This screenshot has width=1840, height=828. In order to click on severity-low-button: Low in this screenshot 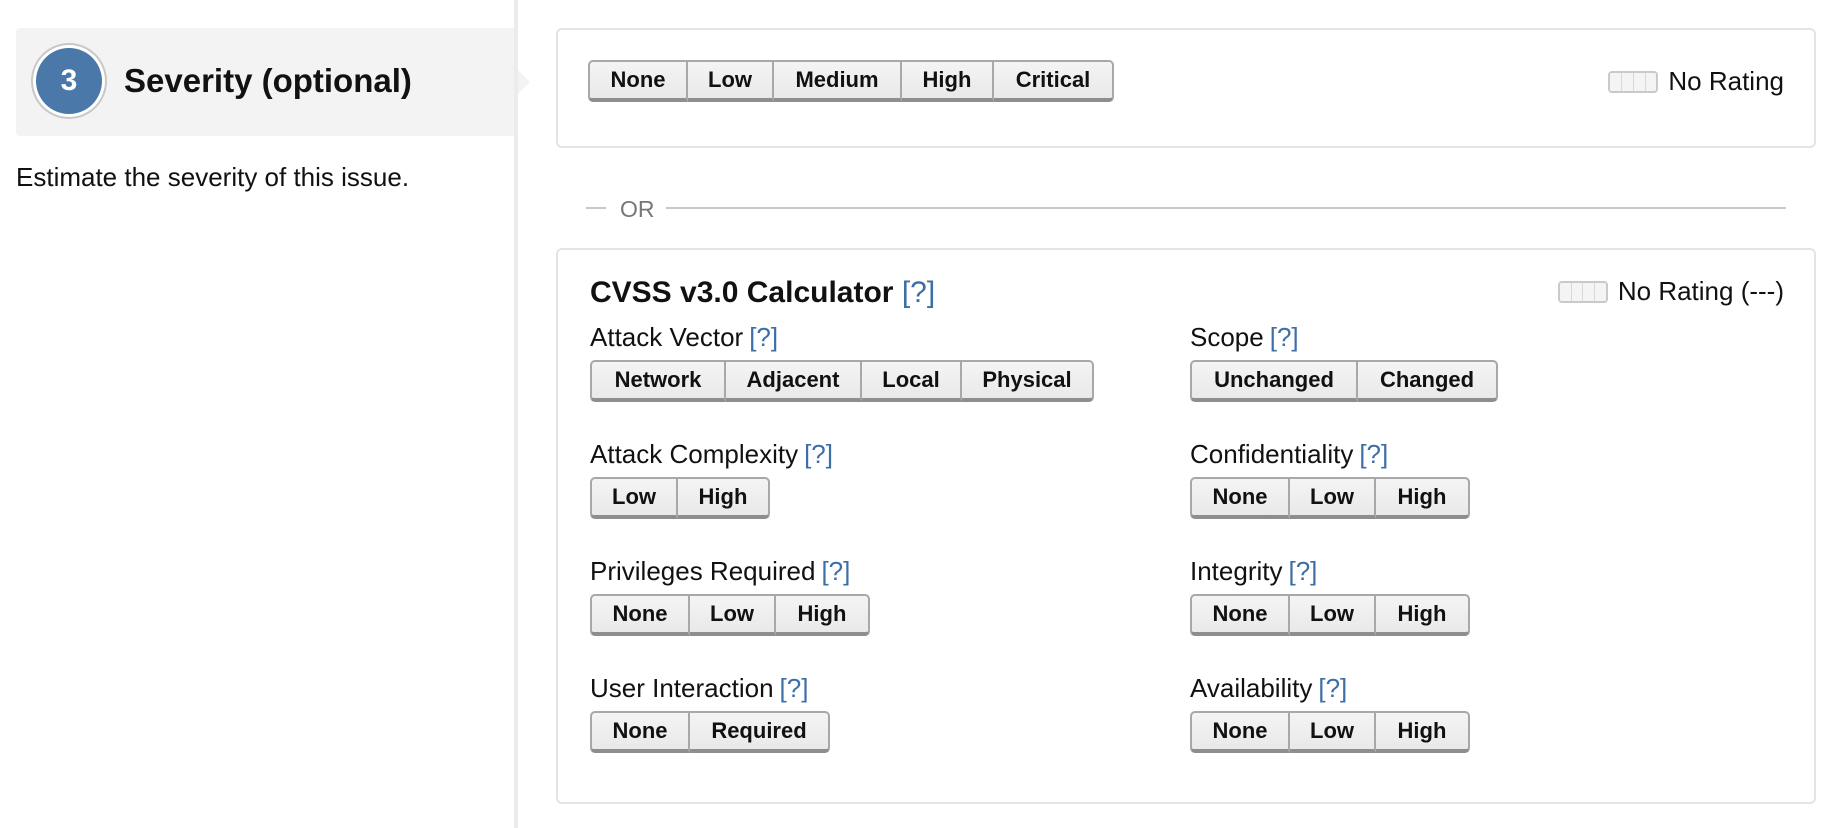, I will do `click(731, 81)`.